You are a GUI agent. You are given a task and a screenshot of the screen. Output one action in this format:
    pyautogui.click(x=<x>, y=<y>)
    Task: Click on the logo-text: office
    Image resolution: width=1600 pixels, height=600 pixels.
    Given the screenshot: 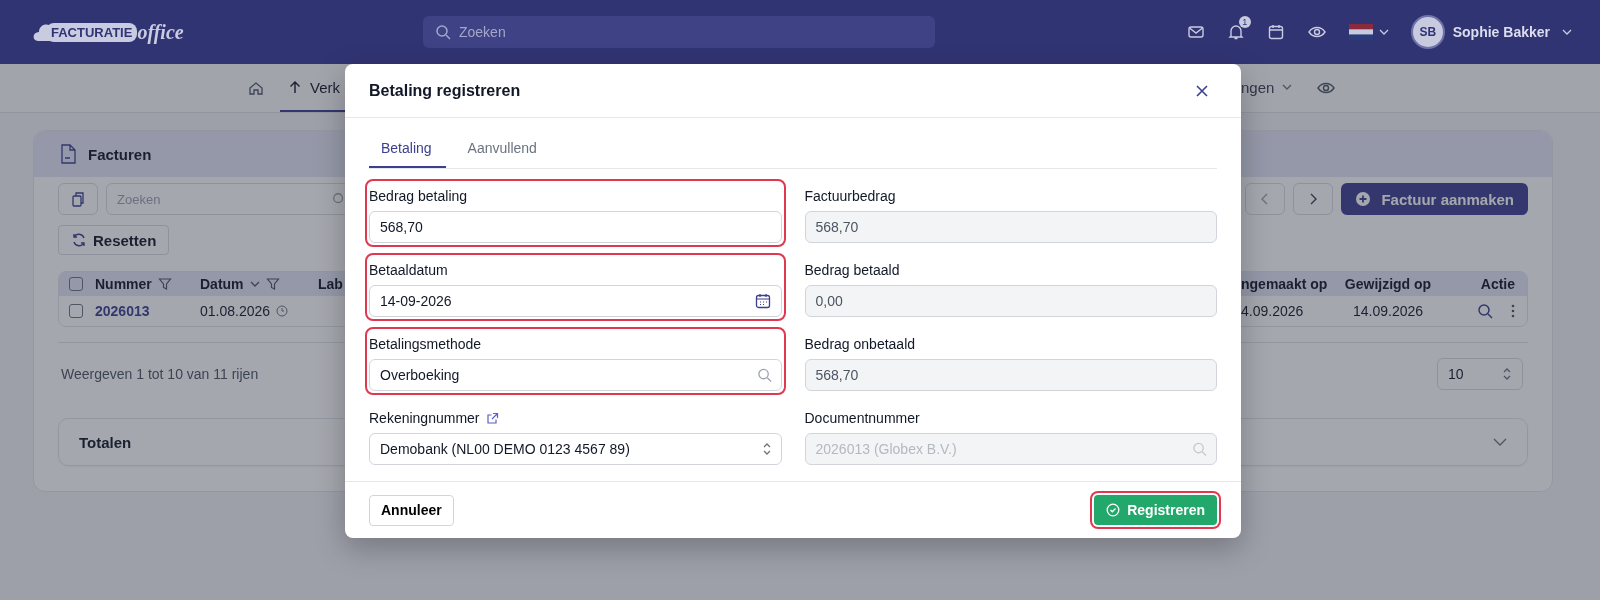 What is the action you would take?
    pyautogui.click(x=160, y=32)
    